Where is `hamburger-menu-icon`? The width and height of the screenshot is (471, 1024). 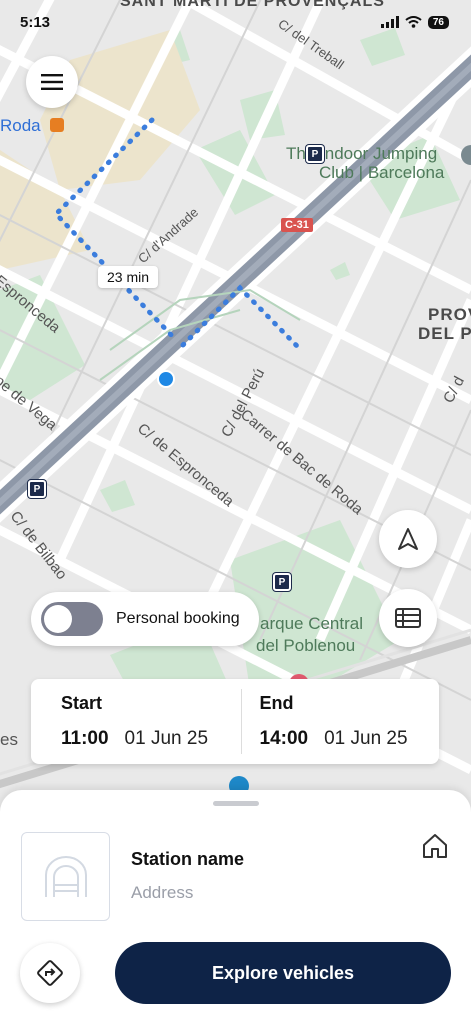
hamburger-menu-icon is located at coordinates (52, 82).